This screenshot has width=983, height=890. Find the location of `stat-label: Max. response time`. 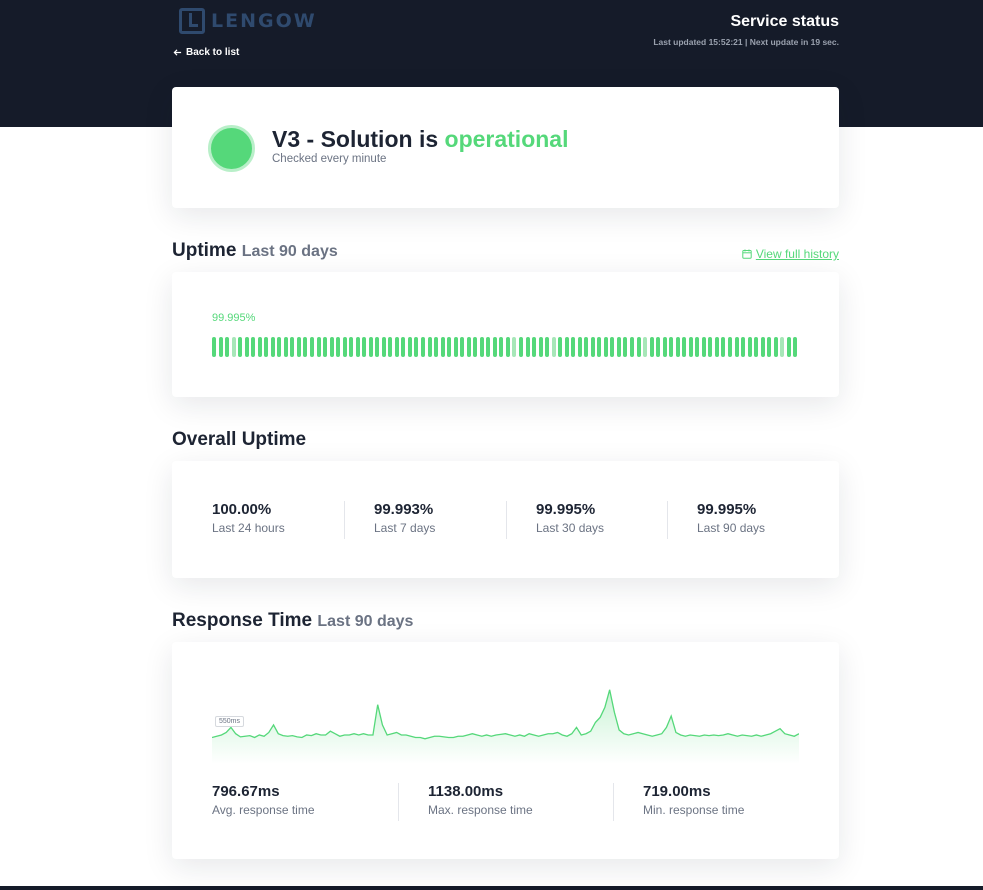

stat-label: Max. response time is located at coordinates (480, 810).